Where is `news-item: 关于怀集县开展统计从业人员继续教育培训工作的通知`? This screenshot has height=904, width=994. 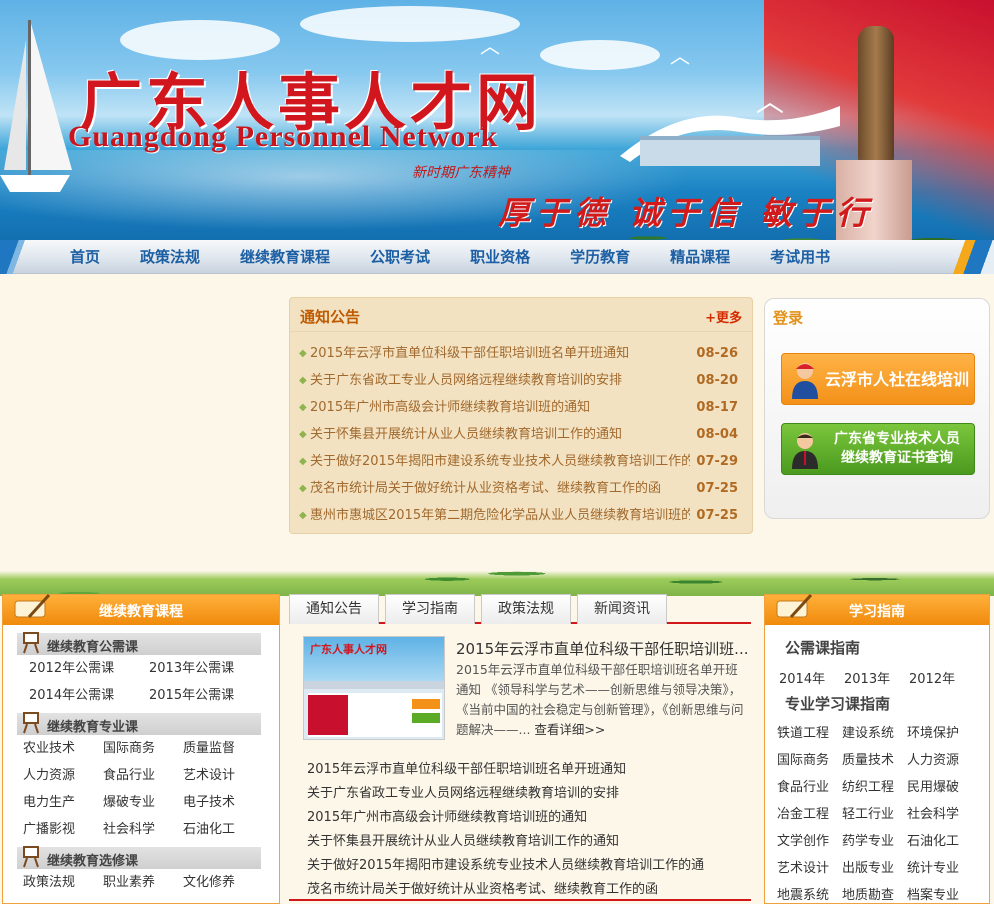
news-item: 关于怀集县开展统计从业人员继续教育培训工作的通知 is located at coordinates (520, 842).